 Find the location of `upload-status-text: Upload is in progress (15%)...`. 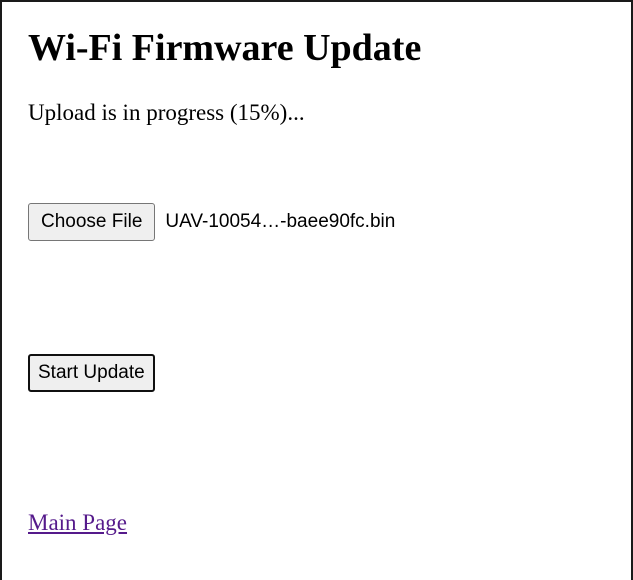

upload-status-text: Upload is in progress (15%)... is located at coordinates (166, 112).